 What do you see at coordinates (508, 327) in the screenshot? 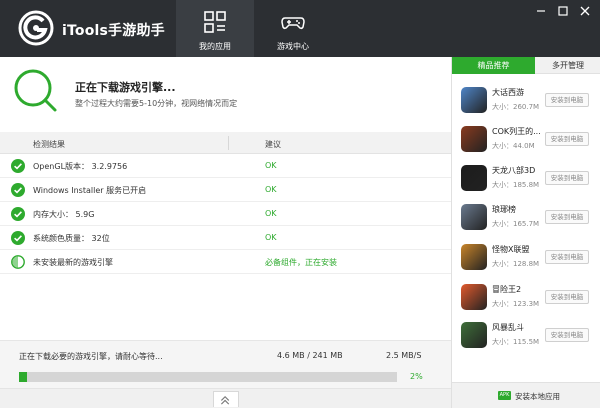
I see `app-name: 风暴乱斗` at bounding box center [508, 327].